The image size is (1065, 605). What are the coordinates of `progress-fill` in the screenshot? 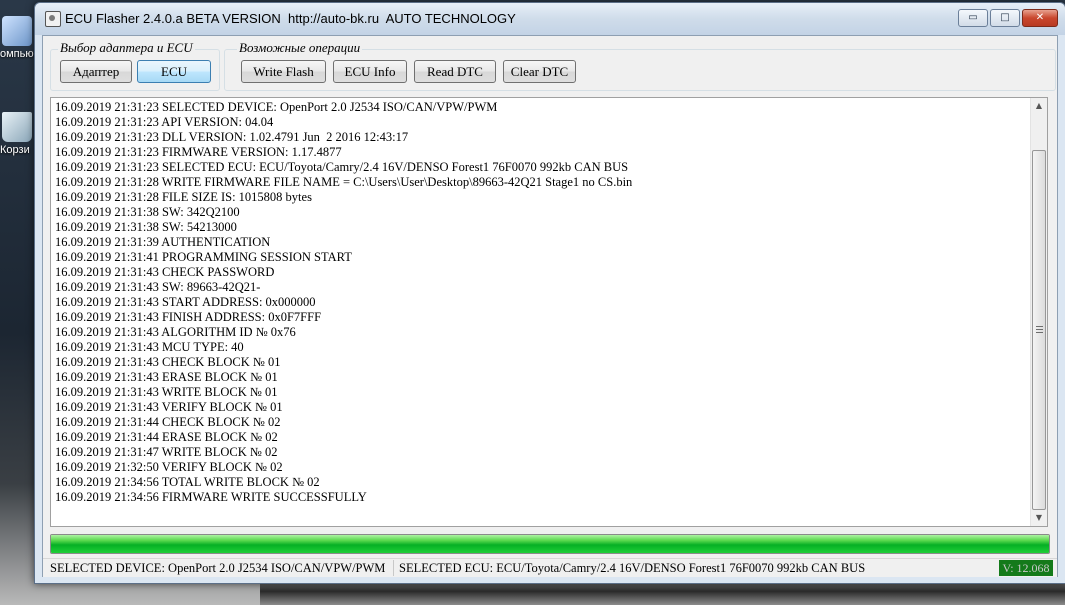 It's located at (550, 544).